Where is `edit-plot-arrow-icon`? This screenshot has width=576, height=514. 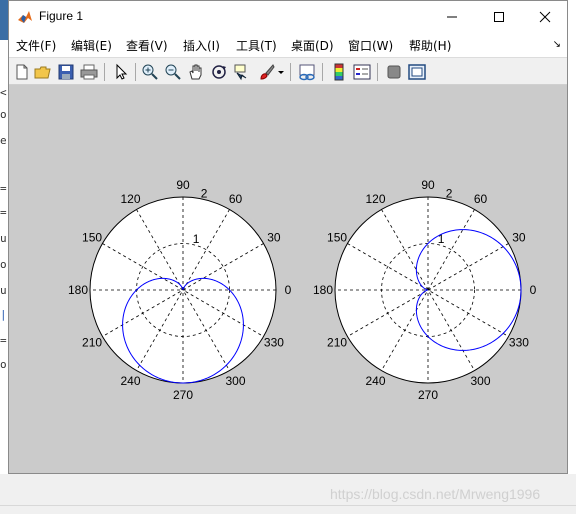 edit-plot-arrow-icon is located at coordinates (121, 72).